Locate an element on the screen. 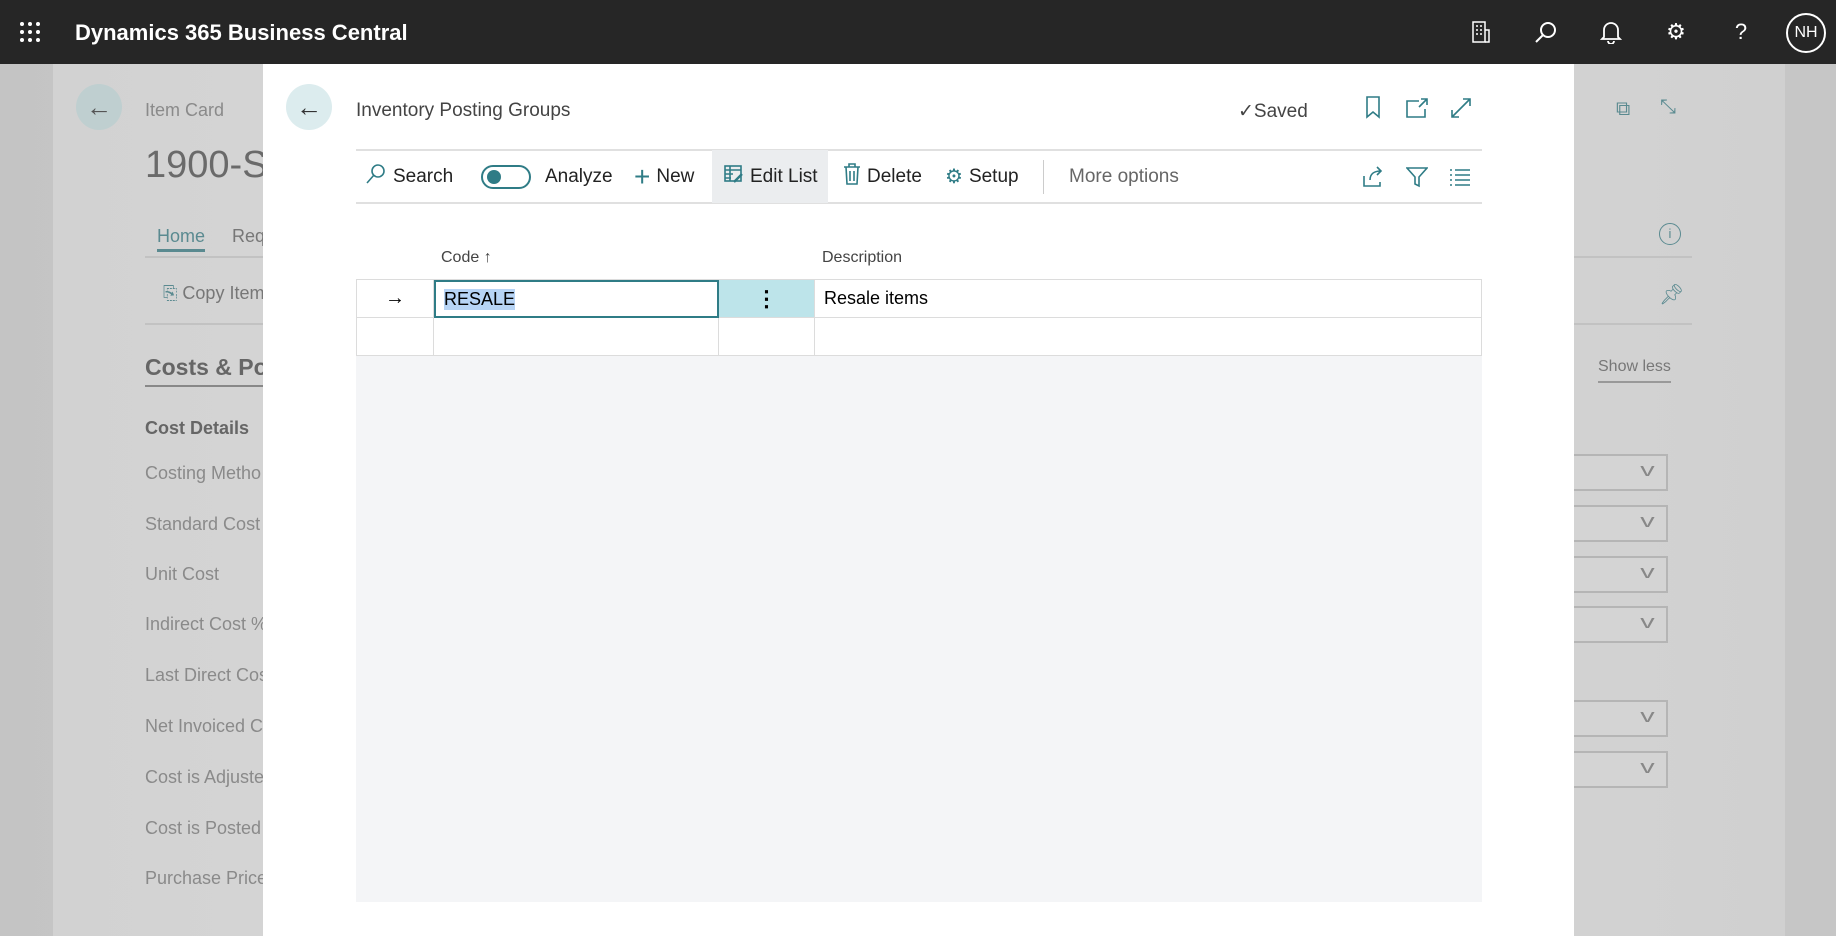 The height and width of the screenshot is (936, 1836). code-header-label: Code is located at coordinates (460, 257).